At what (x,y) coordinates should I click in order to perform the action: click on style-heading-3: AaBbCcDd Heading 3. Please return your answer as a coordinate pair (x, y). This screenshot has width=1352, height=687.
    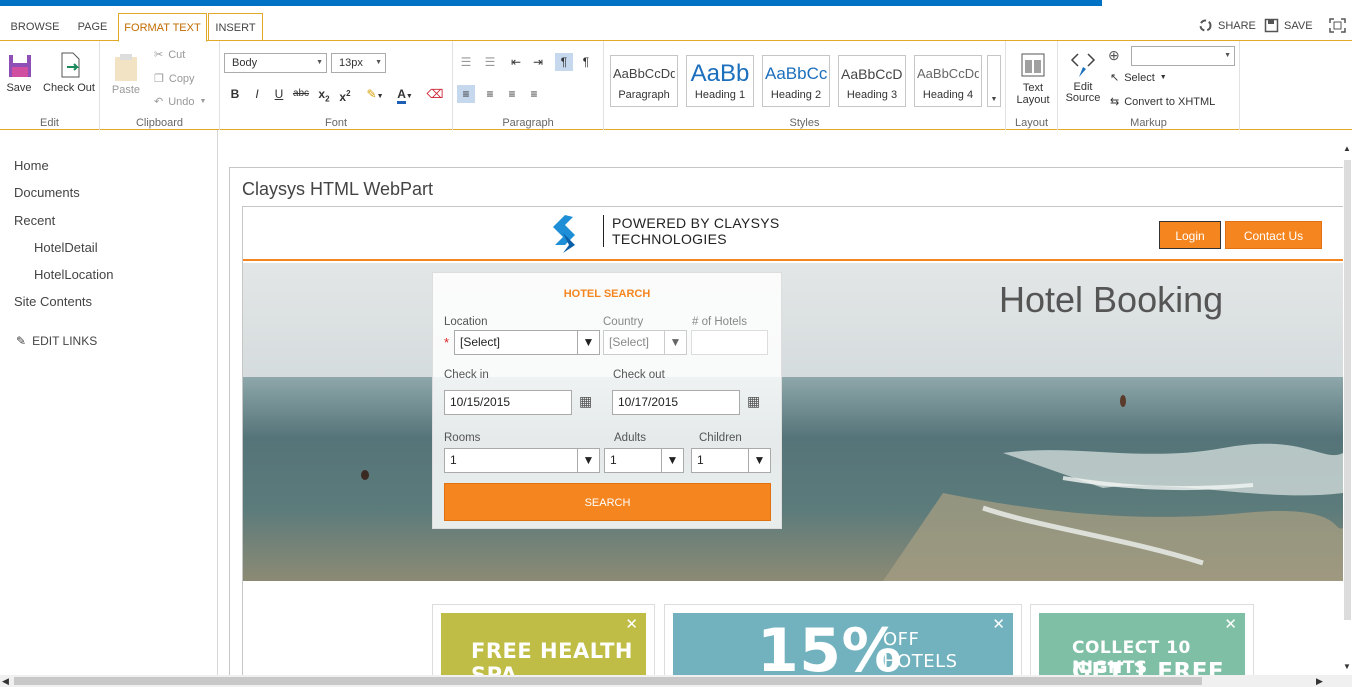
    Looking at the image, I should click on (872, 81).